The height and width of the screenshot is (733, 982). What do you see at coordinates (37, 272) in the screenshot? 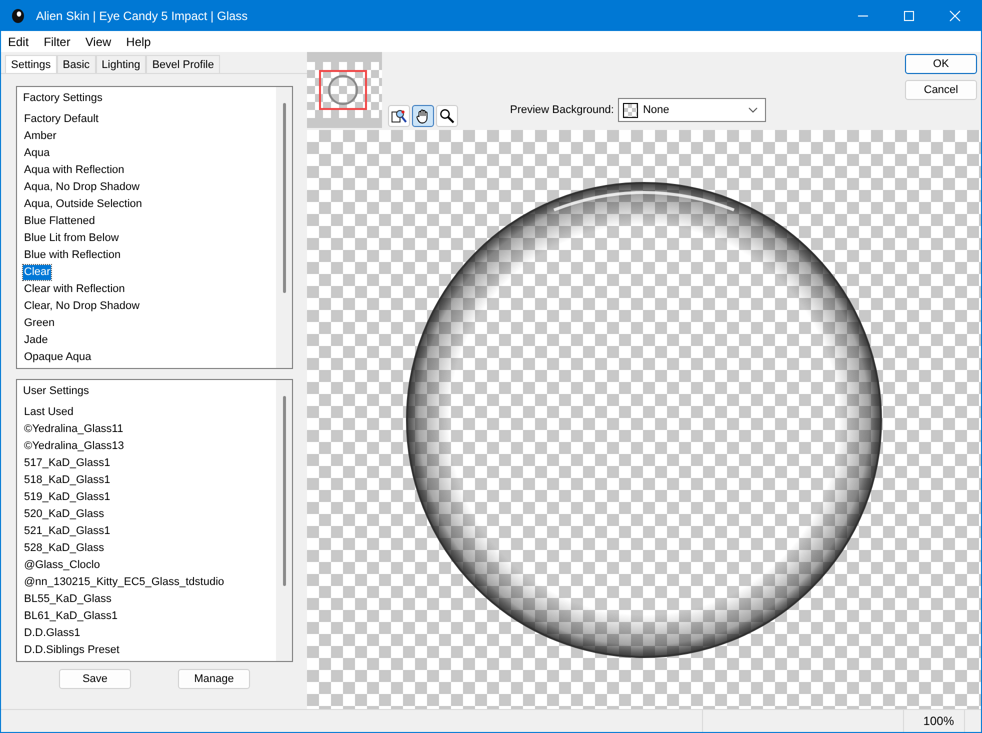
I see `preset-item: Clear` at bounding box center [37, 272].